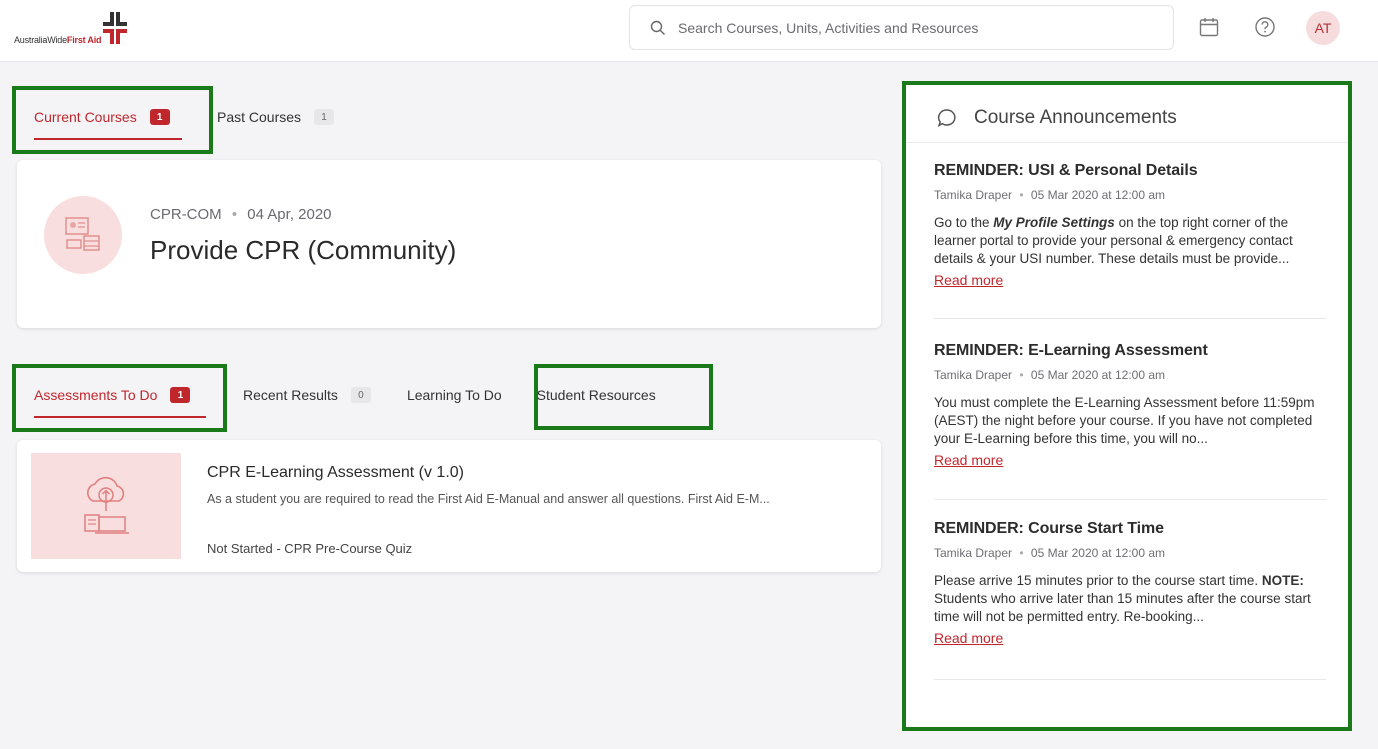  What do you see at coordinates (289, 214) in the screenshot?
I see `course-date: 04 Apr, 2020` at bounding box center [289, 214].